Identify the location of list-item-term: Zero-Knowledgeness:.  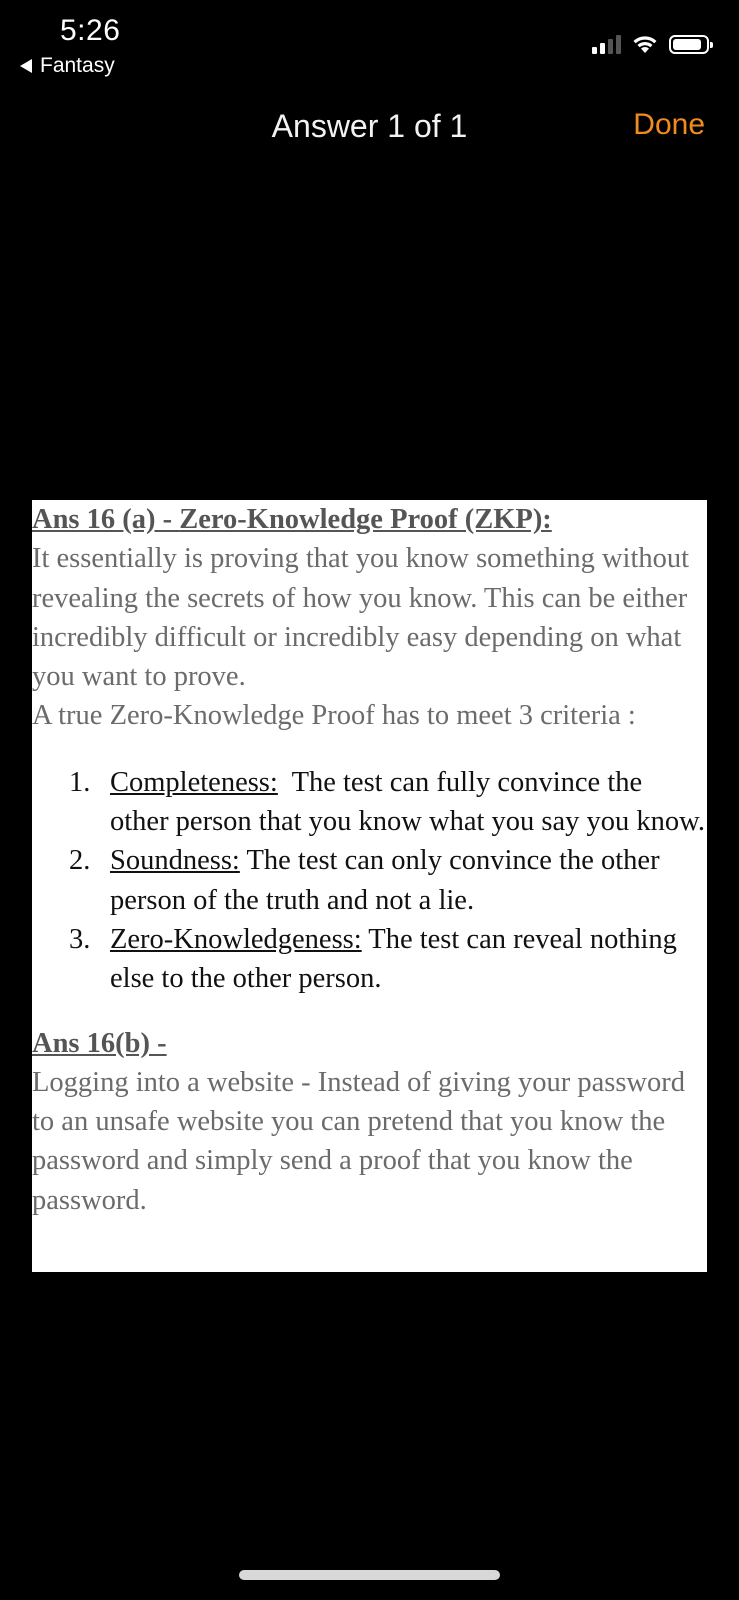
(236, 939).